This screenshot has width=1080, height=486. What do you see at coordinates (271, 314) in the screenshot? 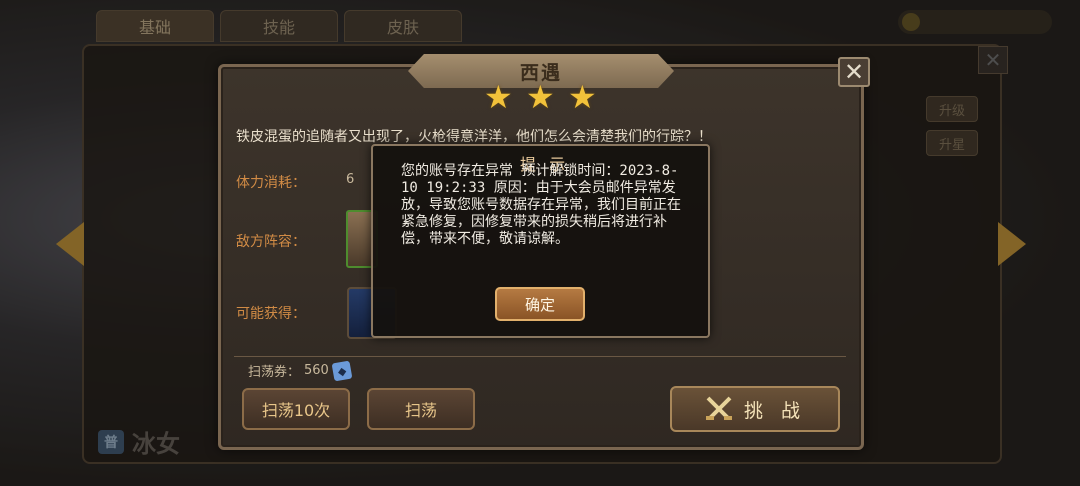
I see `reward-label: 可能获得：` at bounding box center [271, 314].